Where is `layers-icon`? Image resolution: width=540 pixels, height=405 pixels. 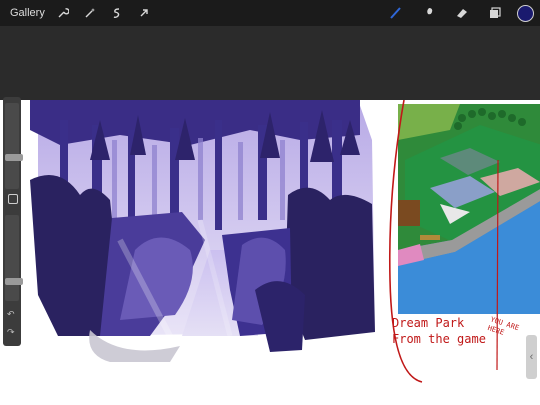 layers-icon is located at coordinates (495, 13).